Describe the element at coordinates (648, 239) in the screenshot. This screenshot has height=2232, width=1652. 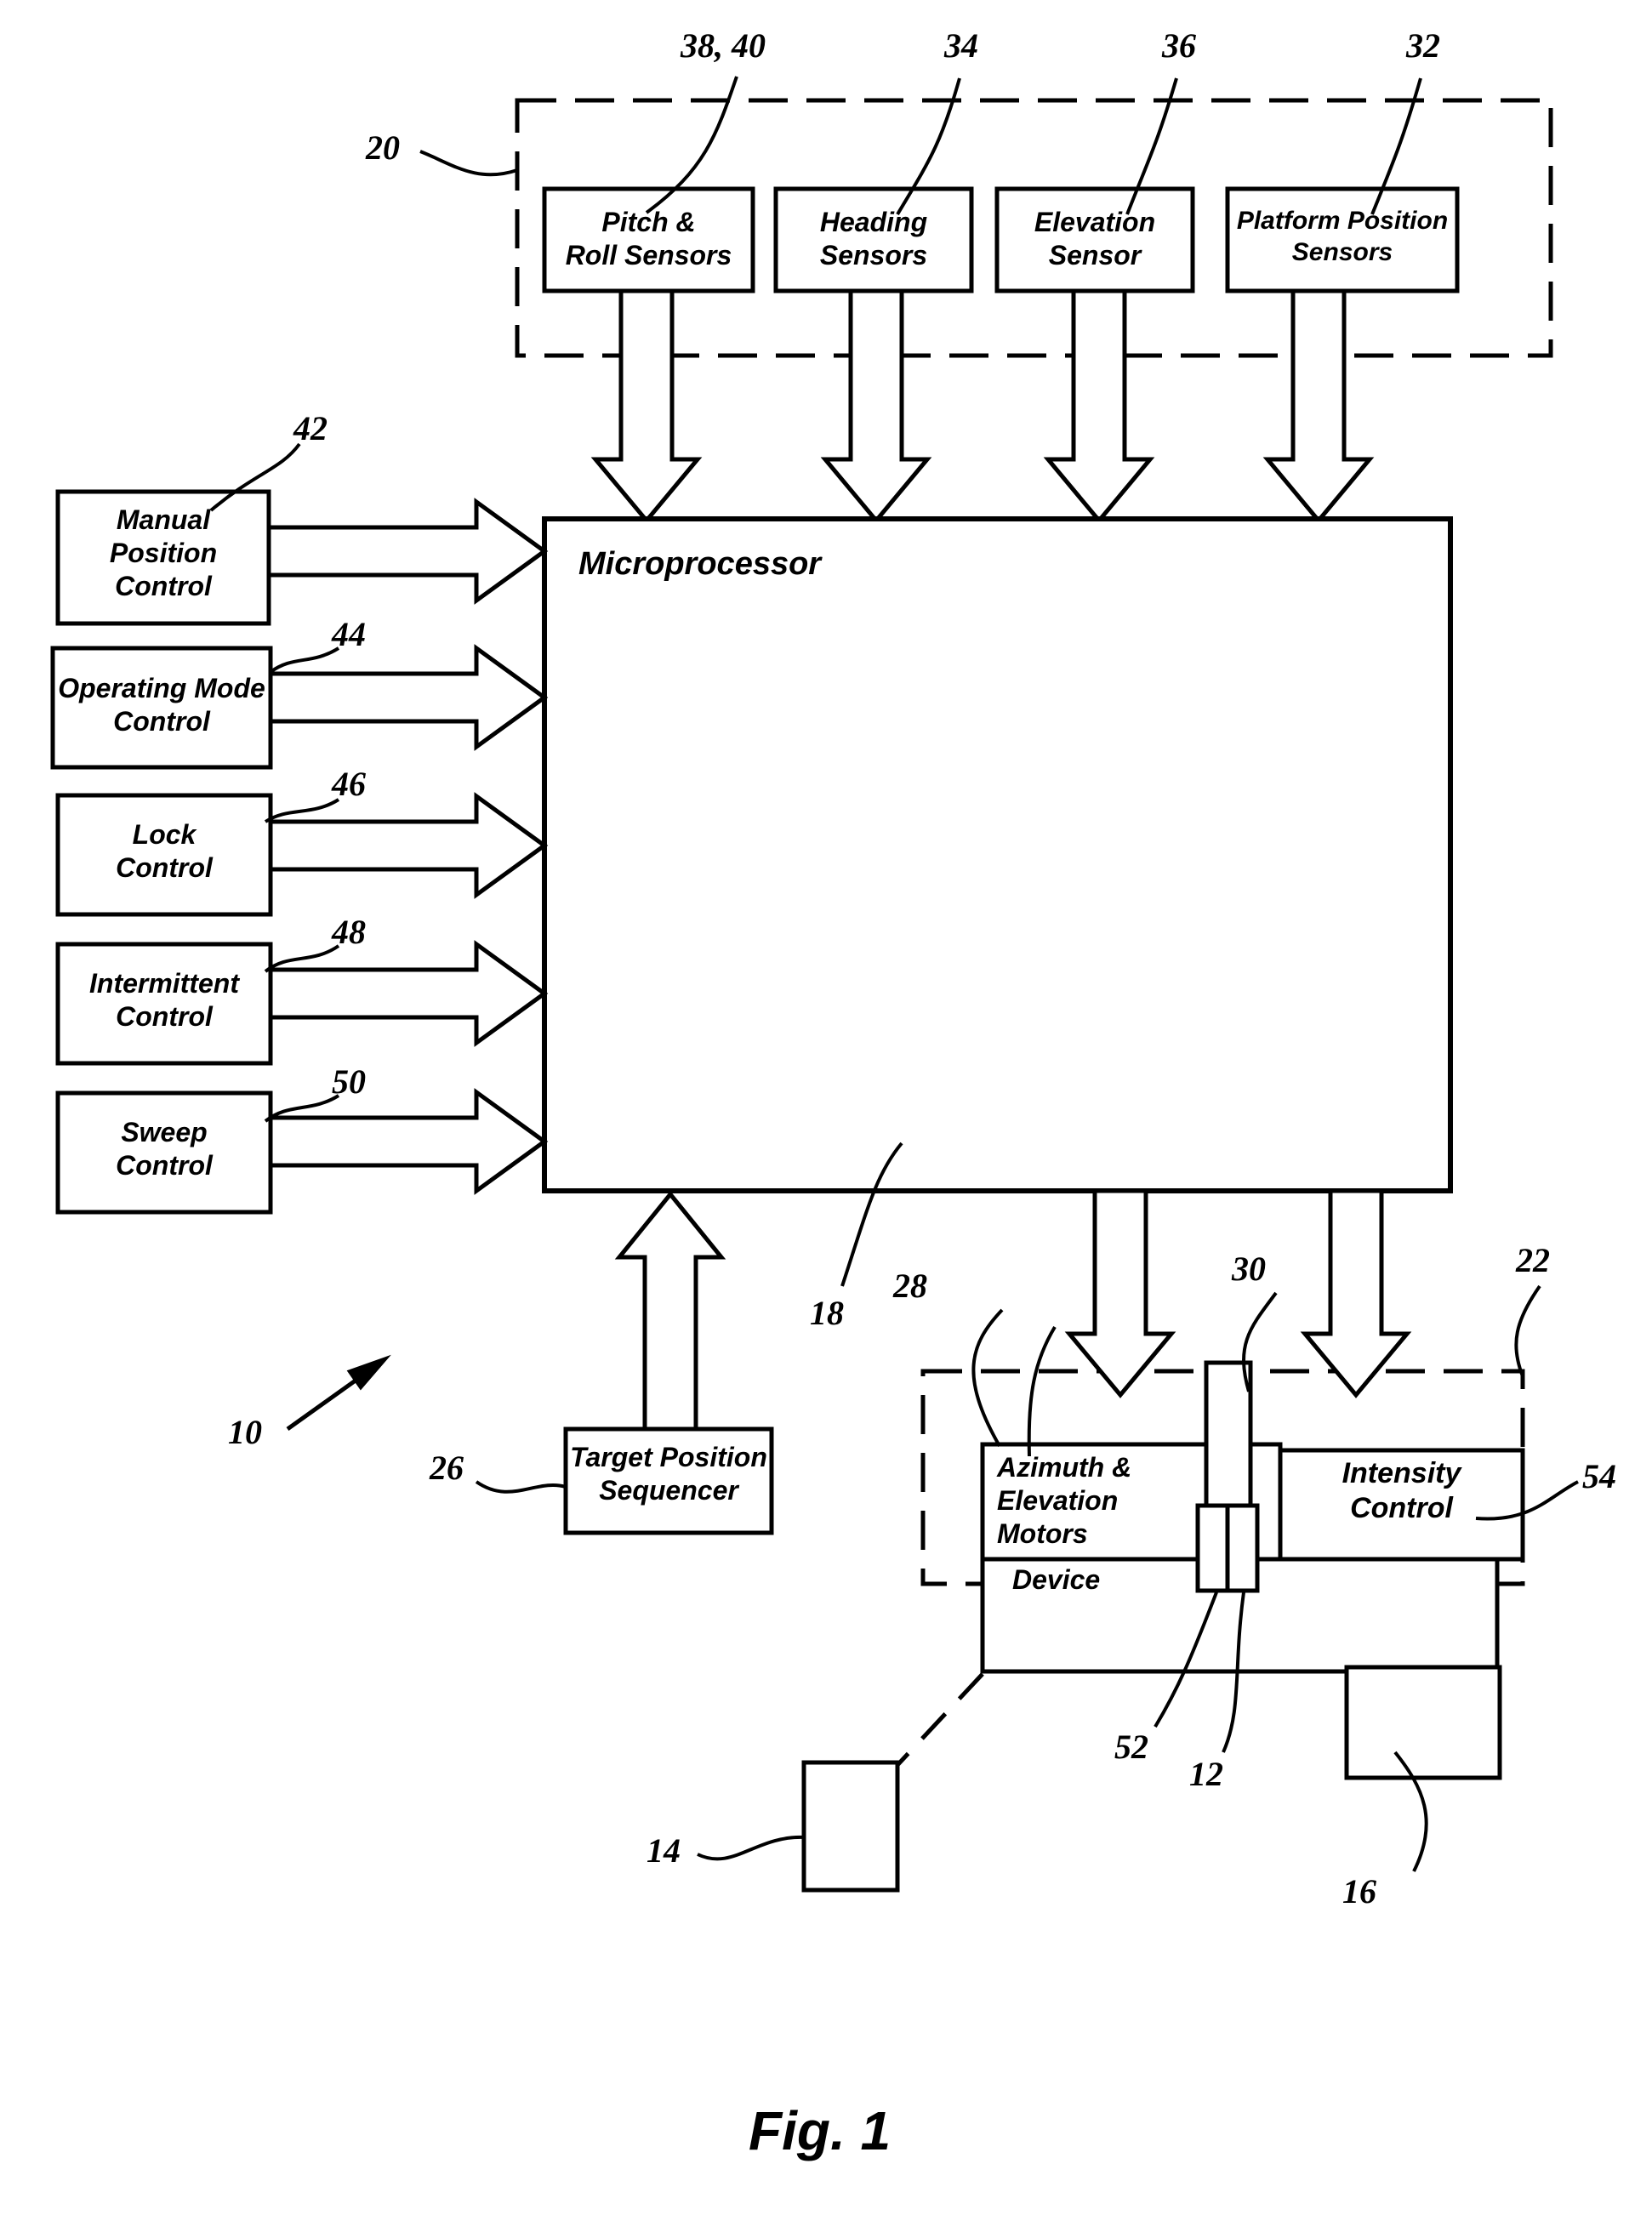
I see `sensor-box-pitch-roll` at that location.